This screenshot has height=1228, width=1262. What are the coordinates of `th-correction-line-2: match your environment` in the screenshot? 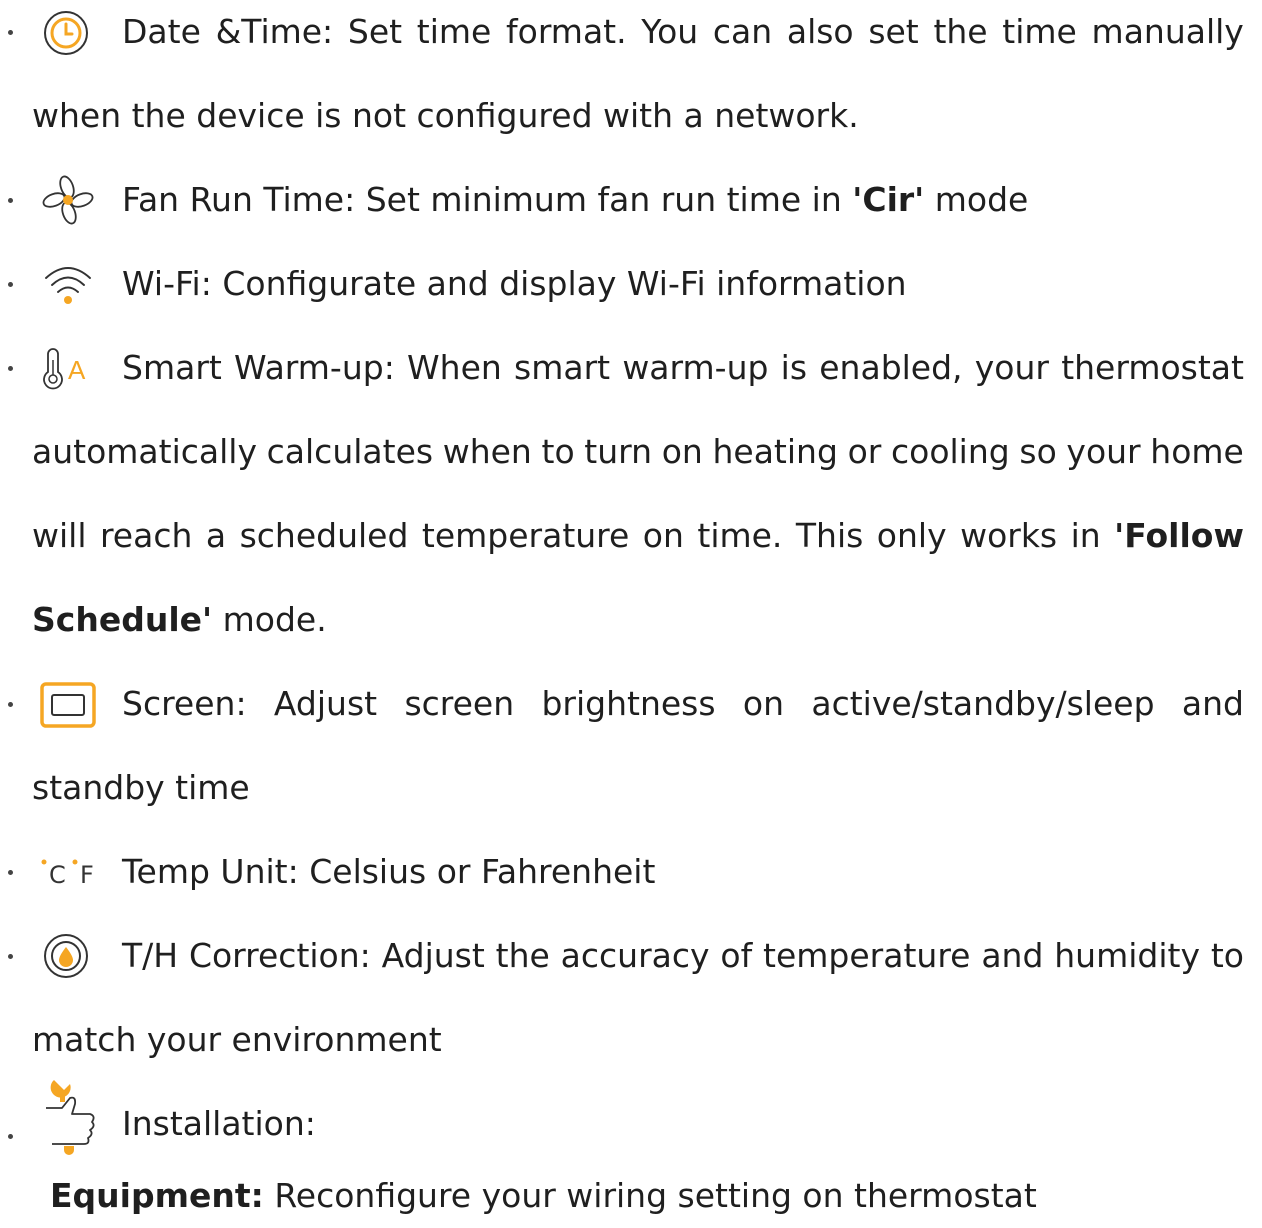 It's located at (237, 1039).